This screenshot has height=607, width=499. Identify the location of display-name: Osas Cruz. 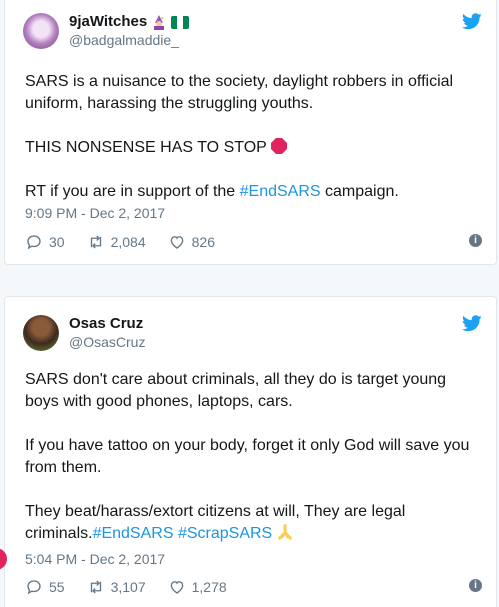
(106, 324).